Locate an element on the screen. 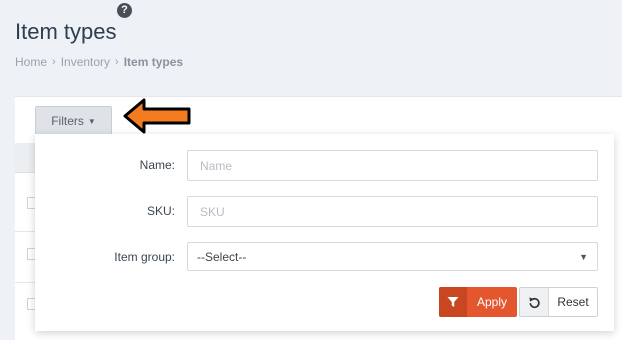 Image resolution: width=622 pixels, height=340 pixels. filters-button: Filters ▼ is located at coordinates (73, 120).